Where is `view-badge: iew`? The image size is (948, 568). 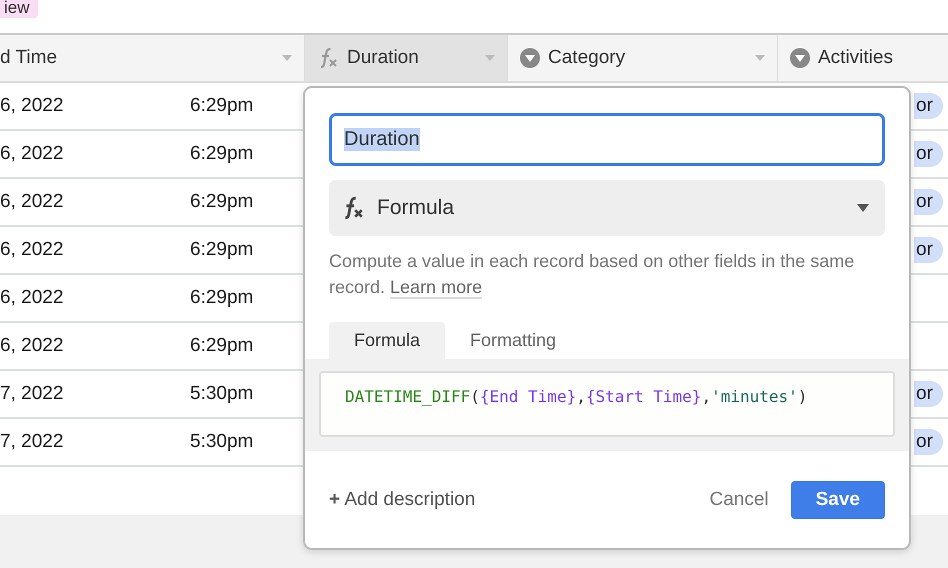
view-badge: iew is located at coordinates (19, 9).